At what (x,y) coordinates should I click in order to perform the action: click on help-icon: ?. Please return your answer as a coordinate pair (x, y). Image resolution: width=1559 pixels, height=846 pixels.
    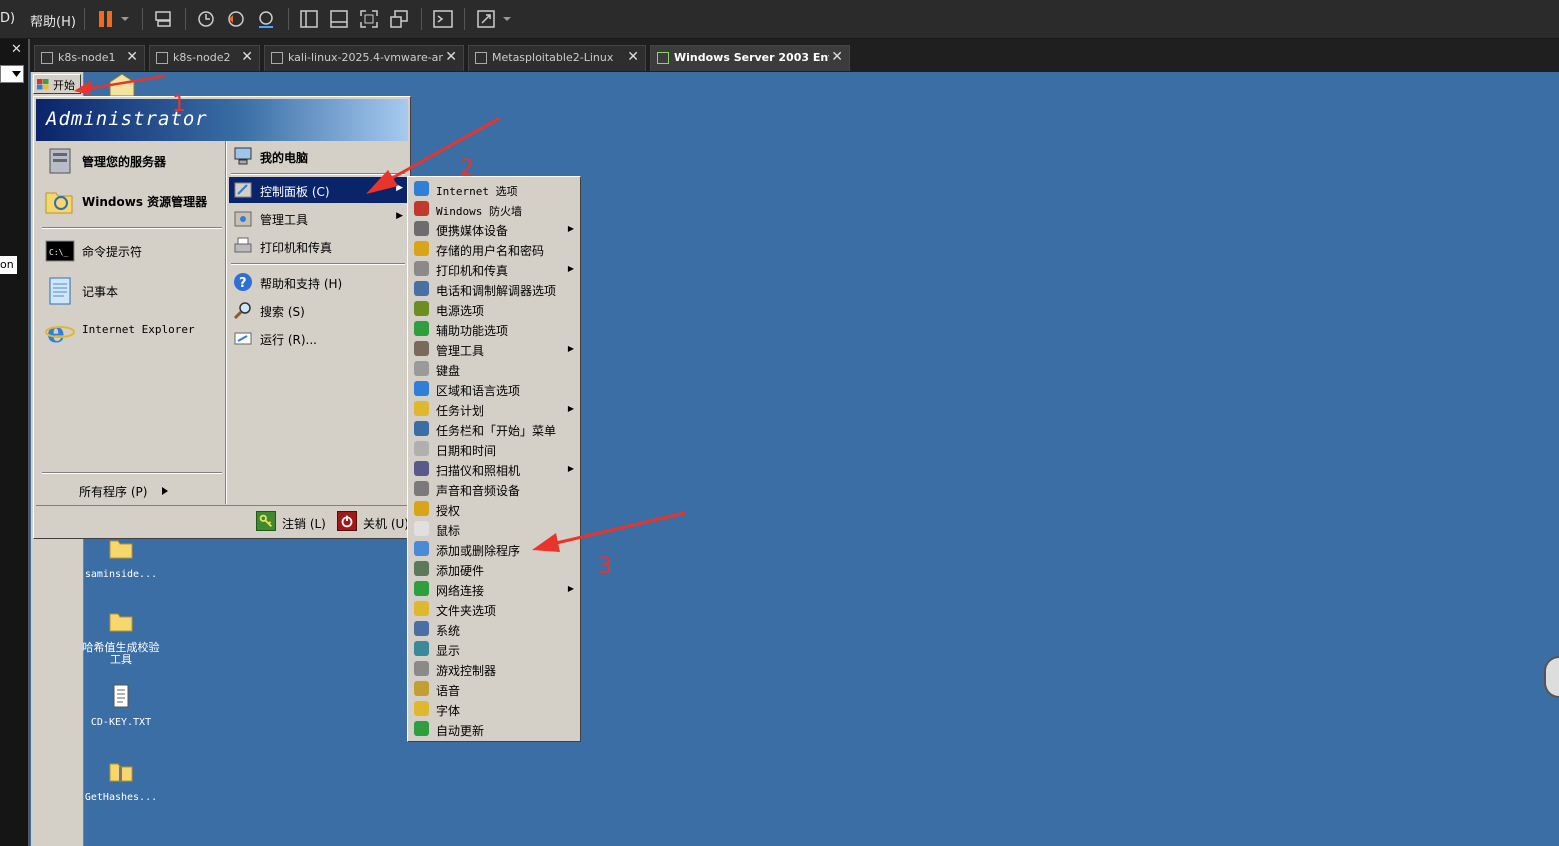
    Looking at the image, I should click on (243, 282).